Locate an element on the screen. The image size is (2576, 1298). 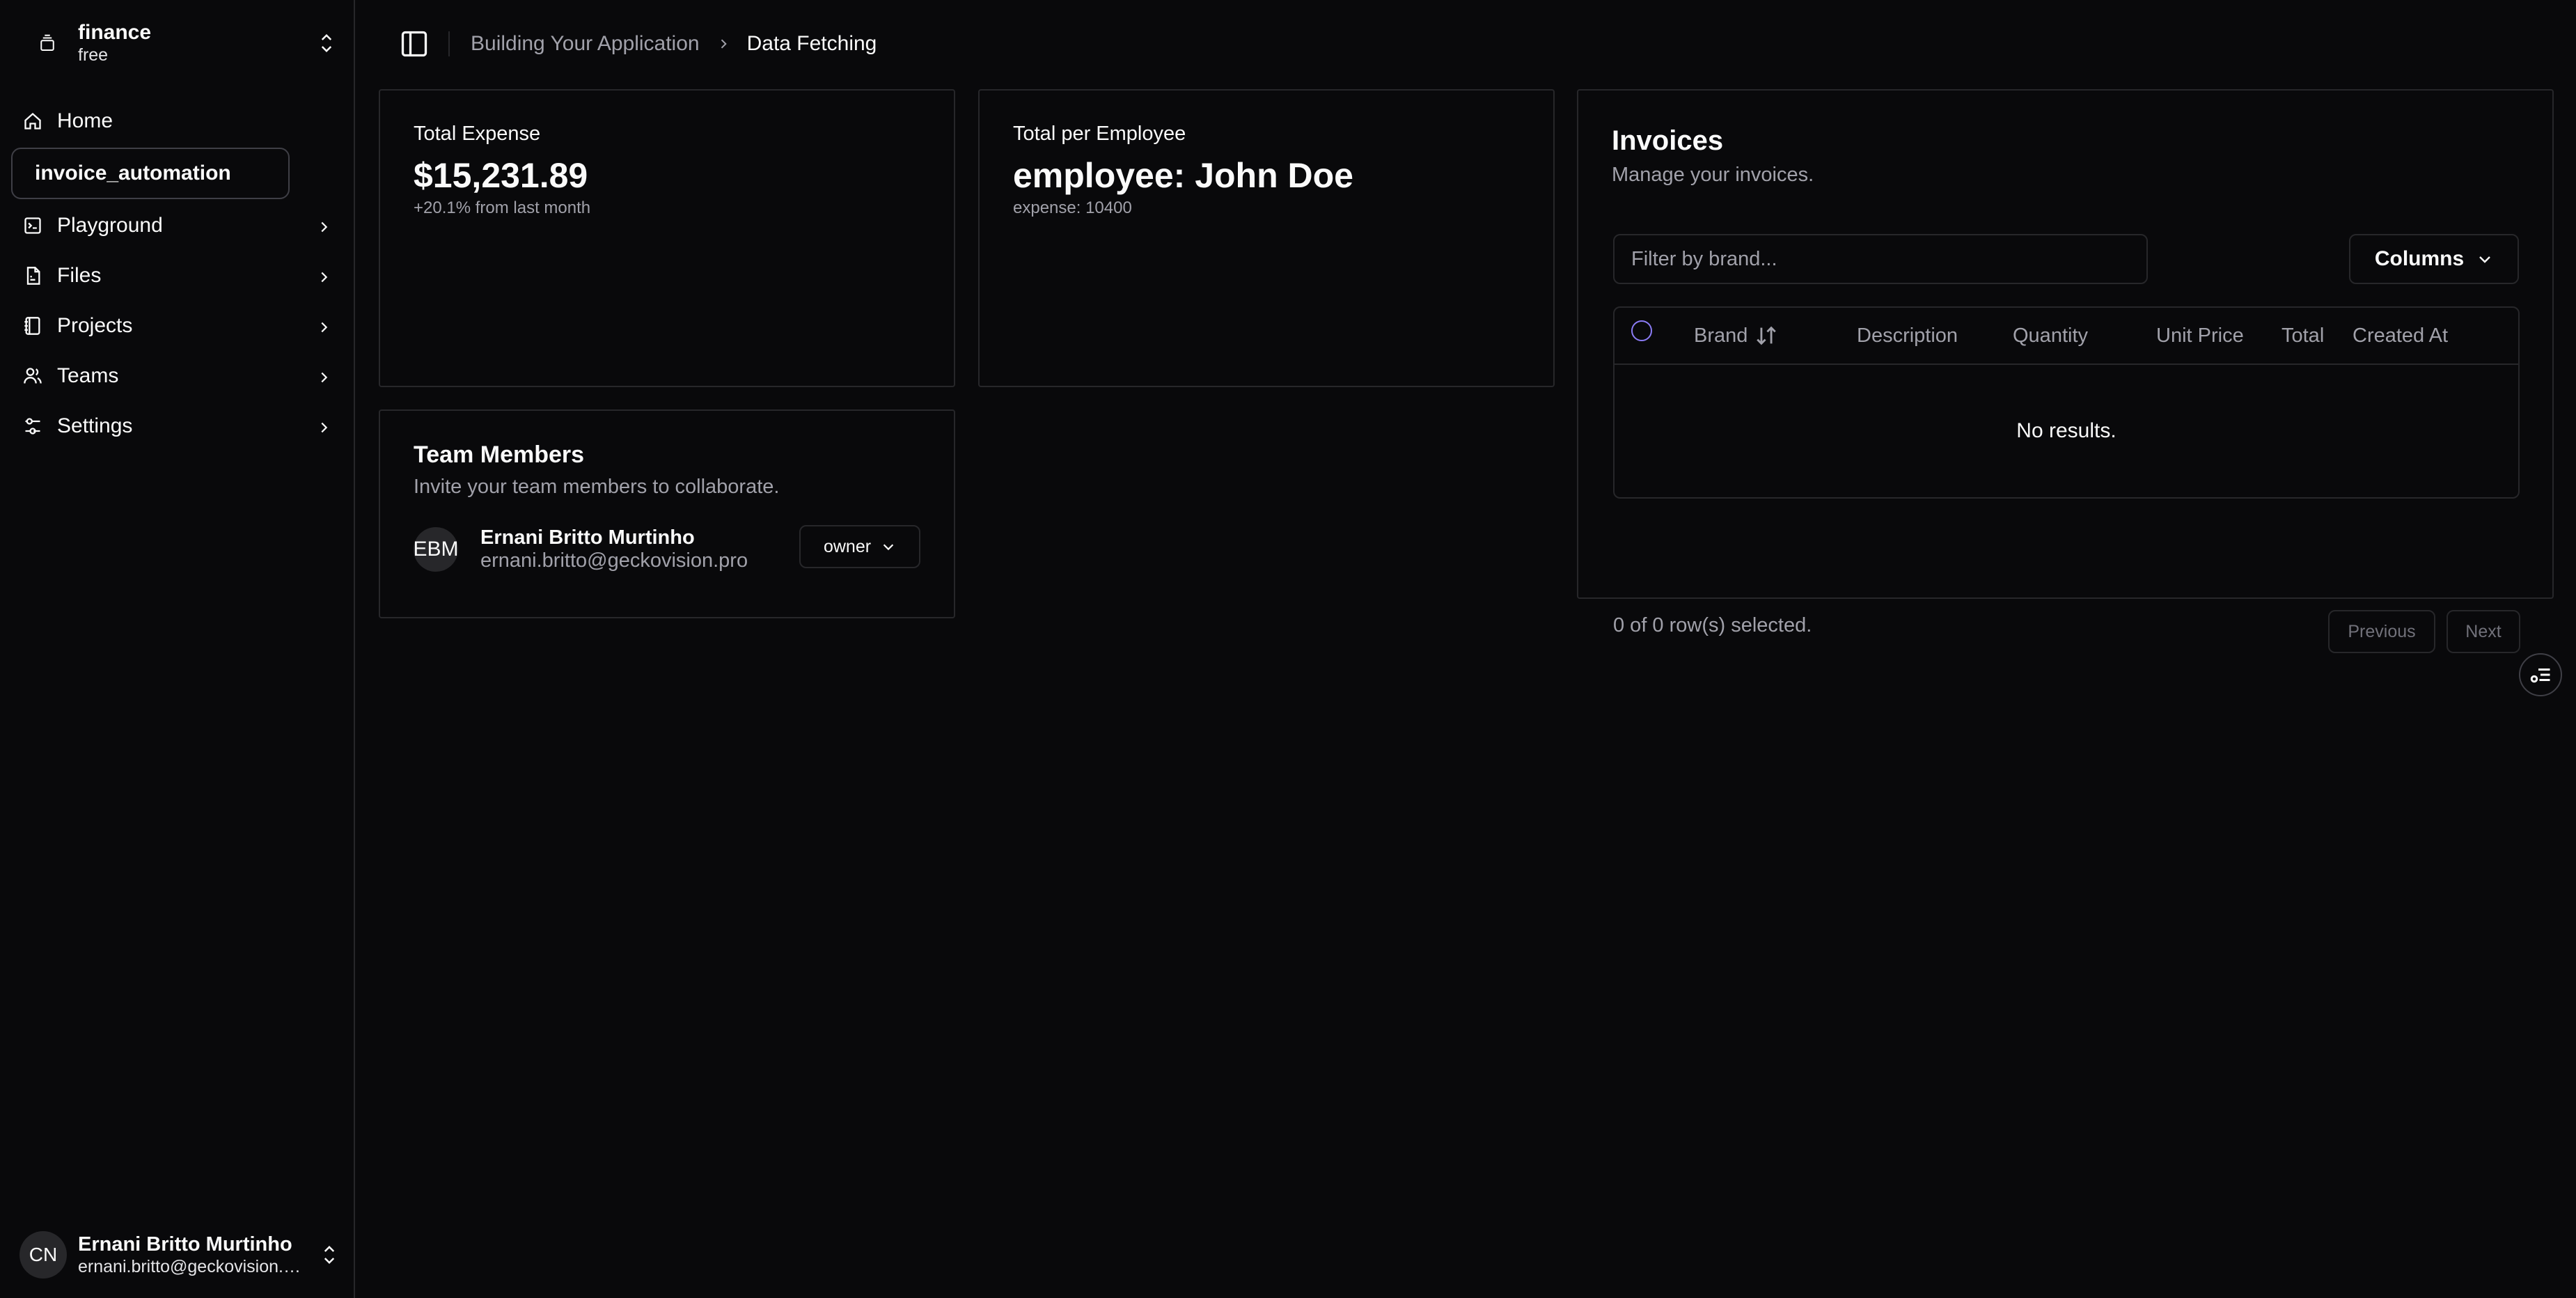
column-header-brand: Brand is located at coordinates (1736, 335).